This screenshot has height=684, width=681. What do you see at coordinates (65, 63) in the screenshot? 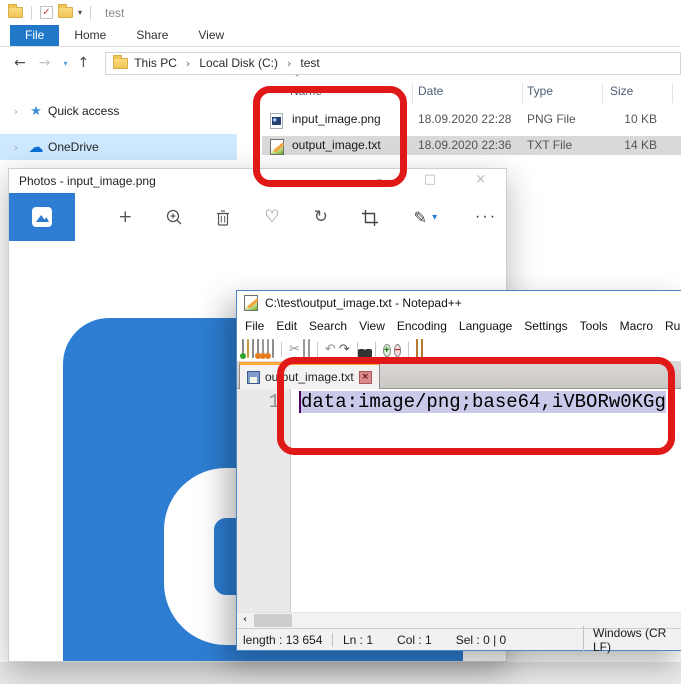
I see `recent-locations-chevron-icon: ▾` at bounding box center [65, 63].